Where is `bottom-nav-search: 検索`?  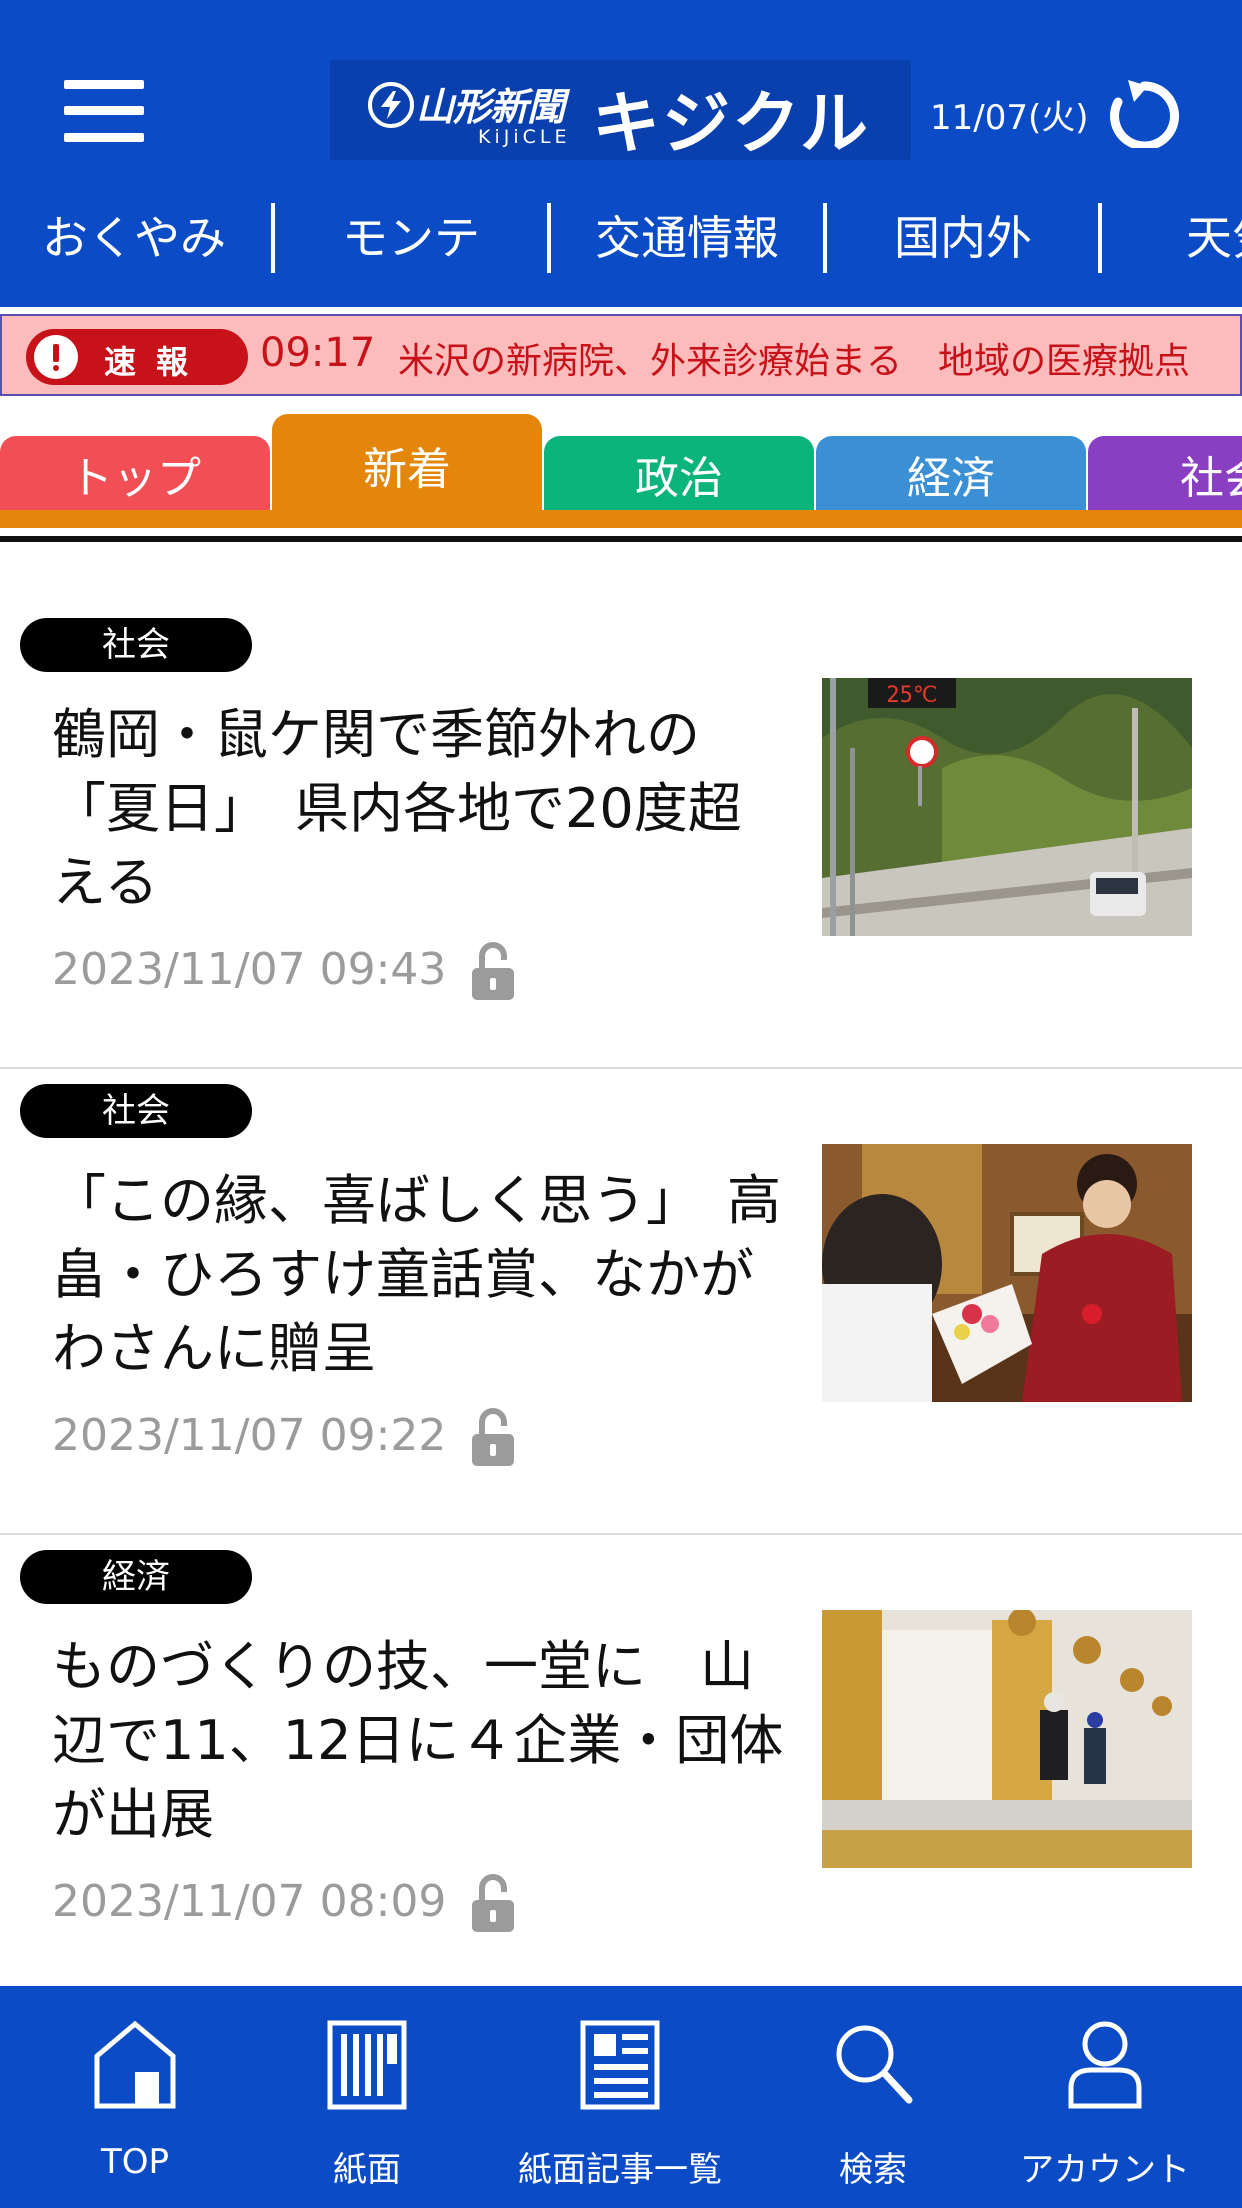
bottom-nav-search: 検索 is located at coordinates (873, 2097).